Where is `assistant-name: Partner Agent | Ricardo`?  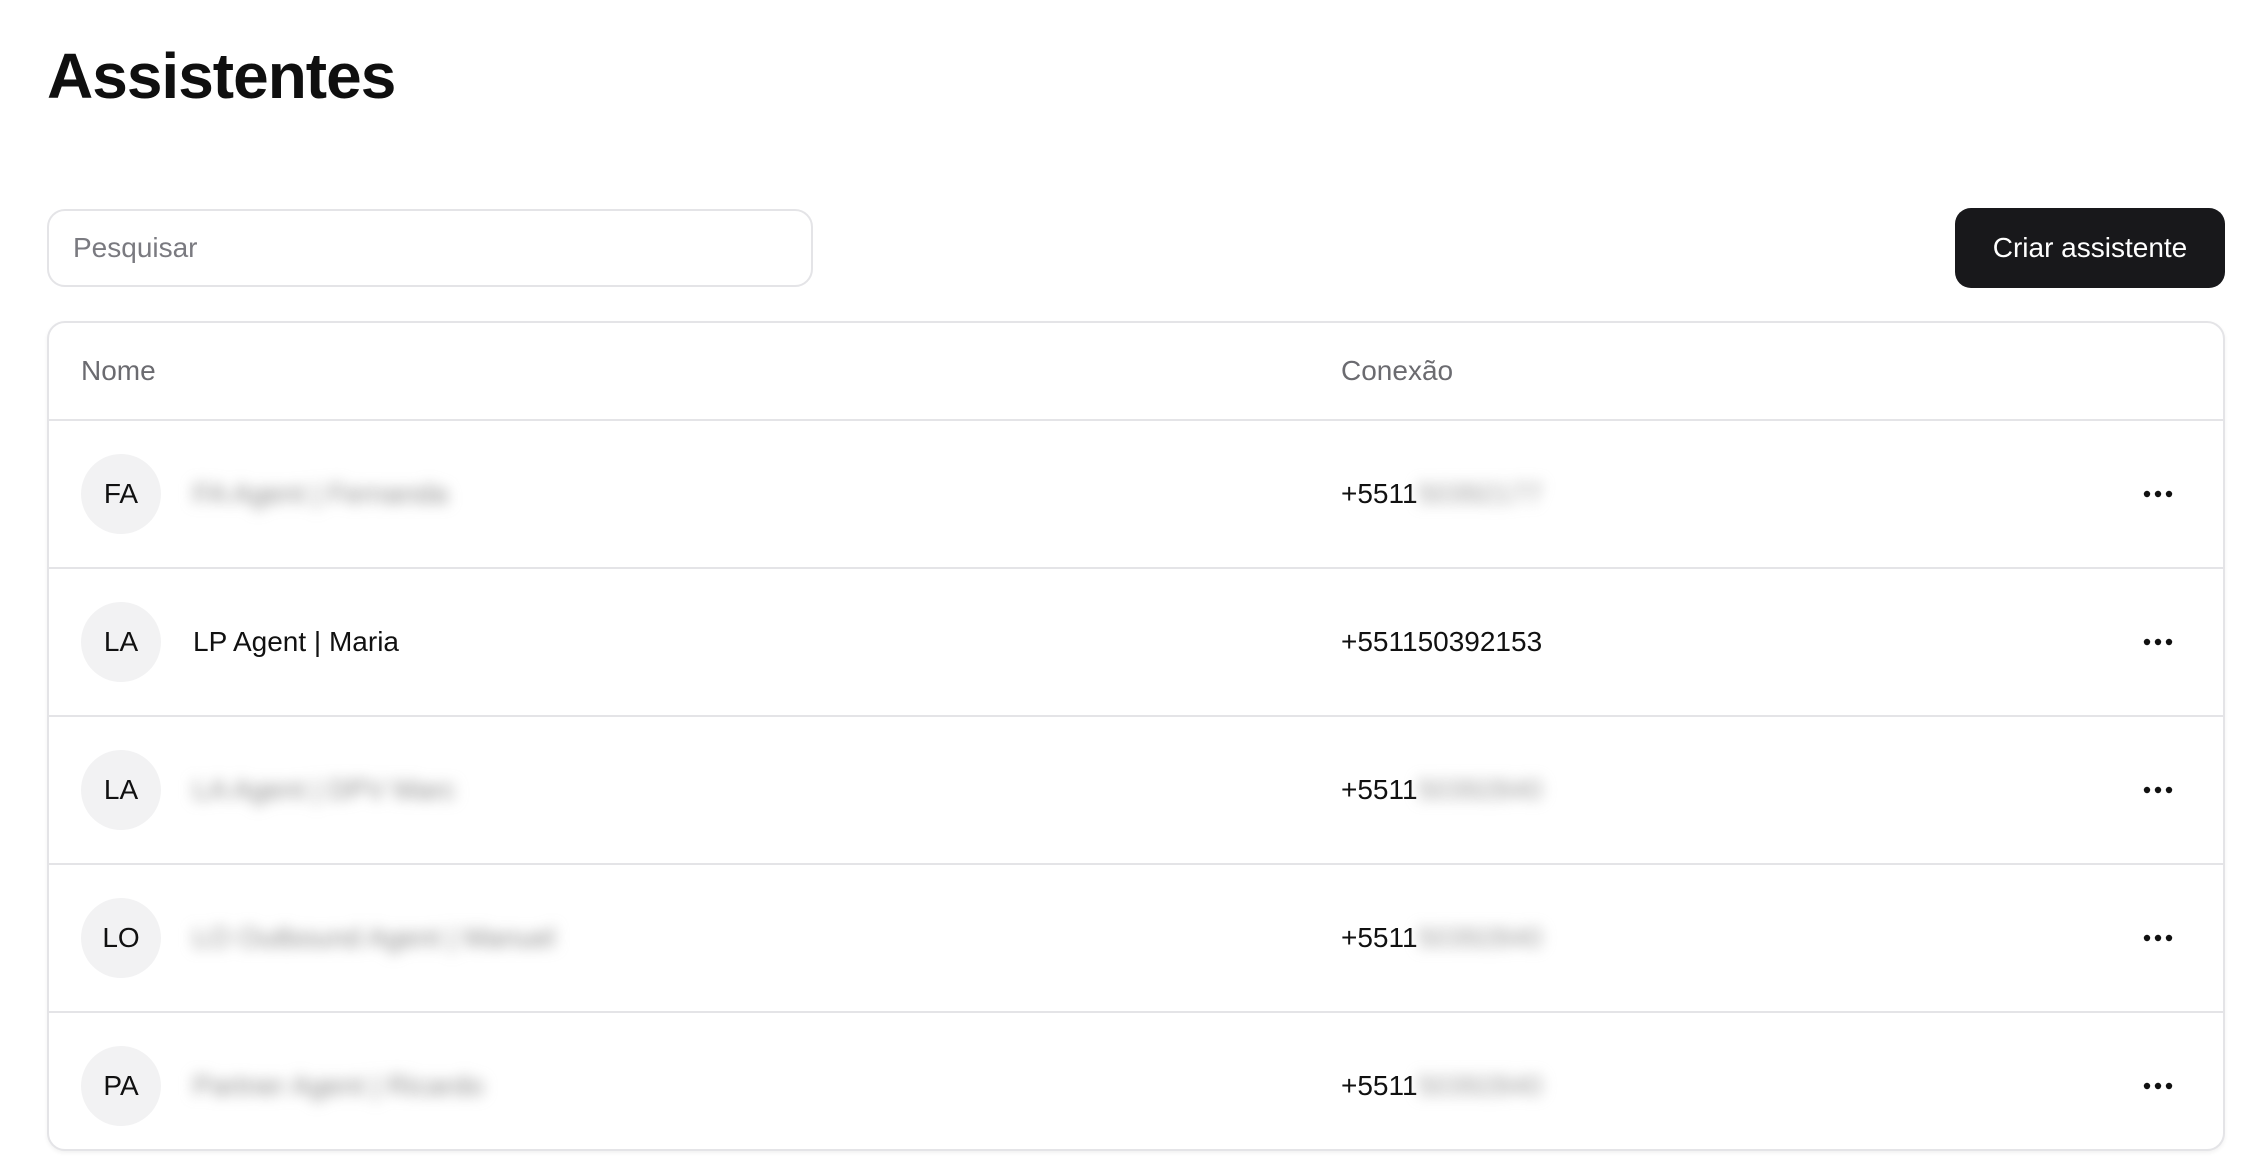 assistant-name: Partner Agent | Ricardo is located at coordinates (338, 1081).